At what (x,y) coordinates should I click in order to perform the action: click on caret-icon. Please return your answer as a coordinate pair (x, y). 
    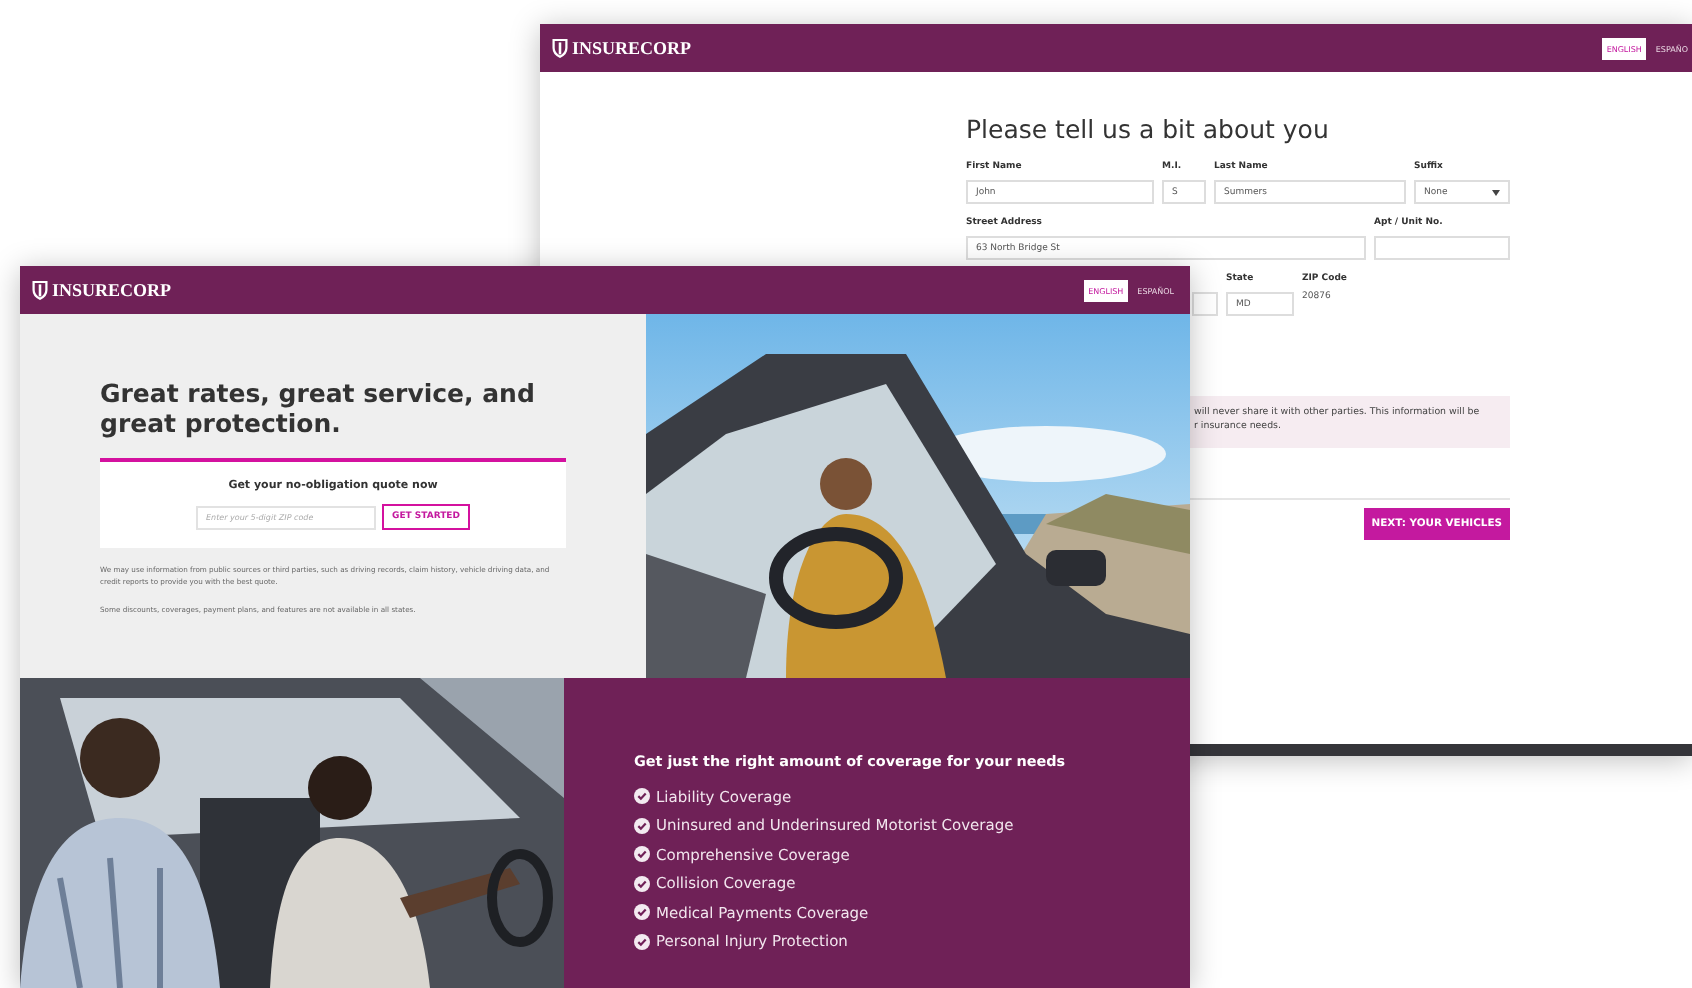
    Looking at the image, I should click on (1496, 192).